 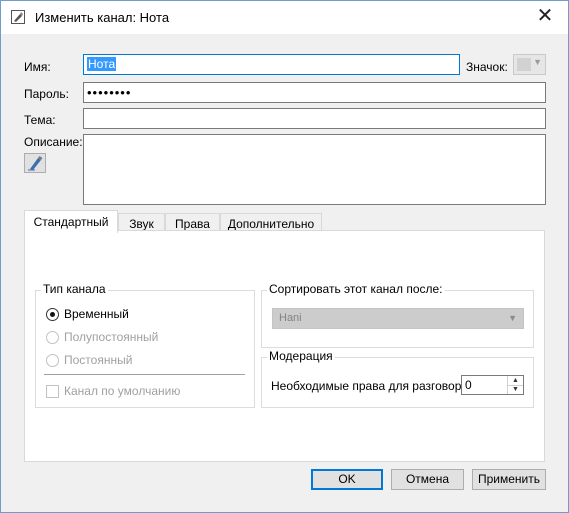 I want to click on name-input: Нота, so click(x=271, y=64).